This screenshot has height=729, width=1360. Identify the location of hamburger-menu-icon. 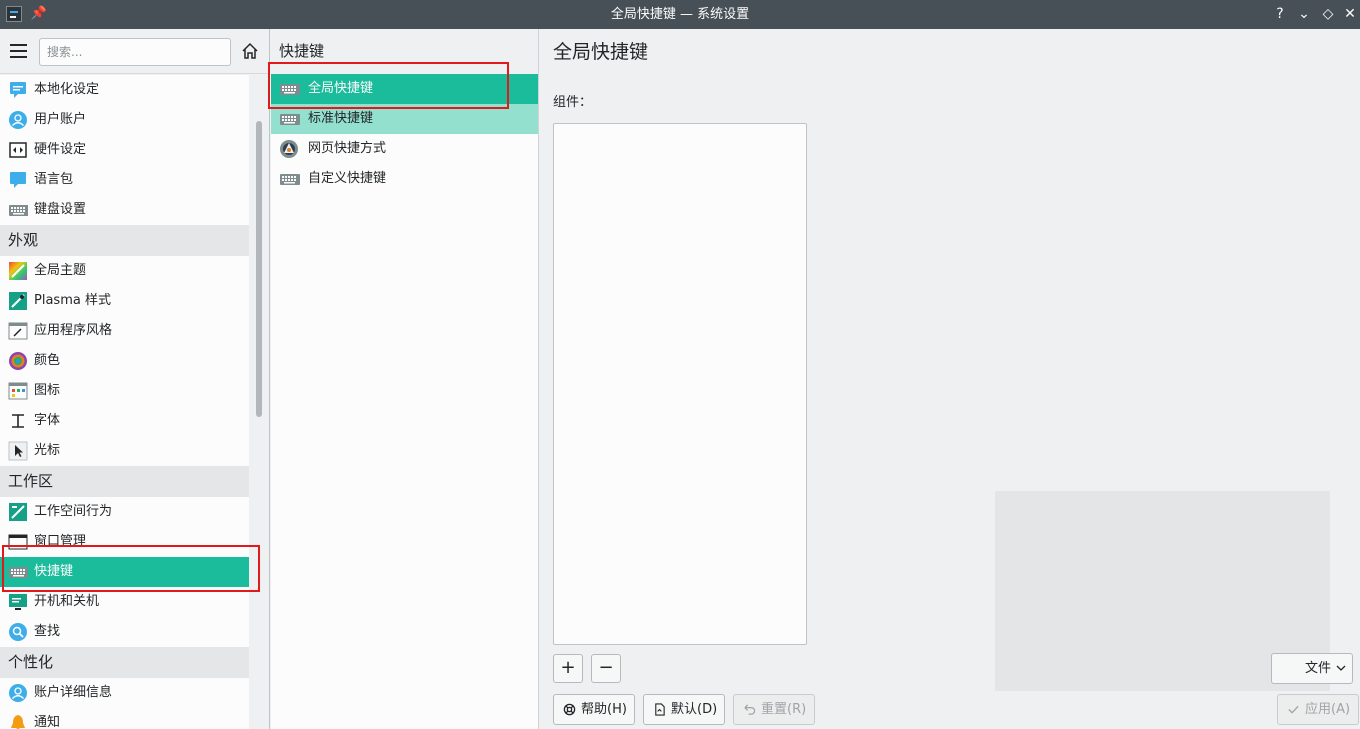
(18, 51).